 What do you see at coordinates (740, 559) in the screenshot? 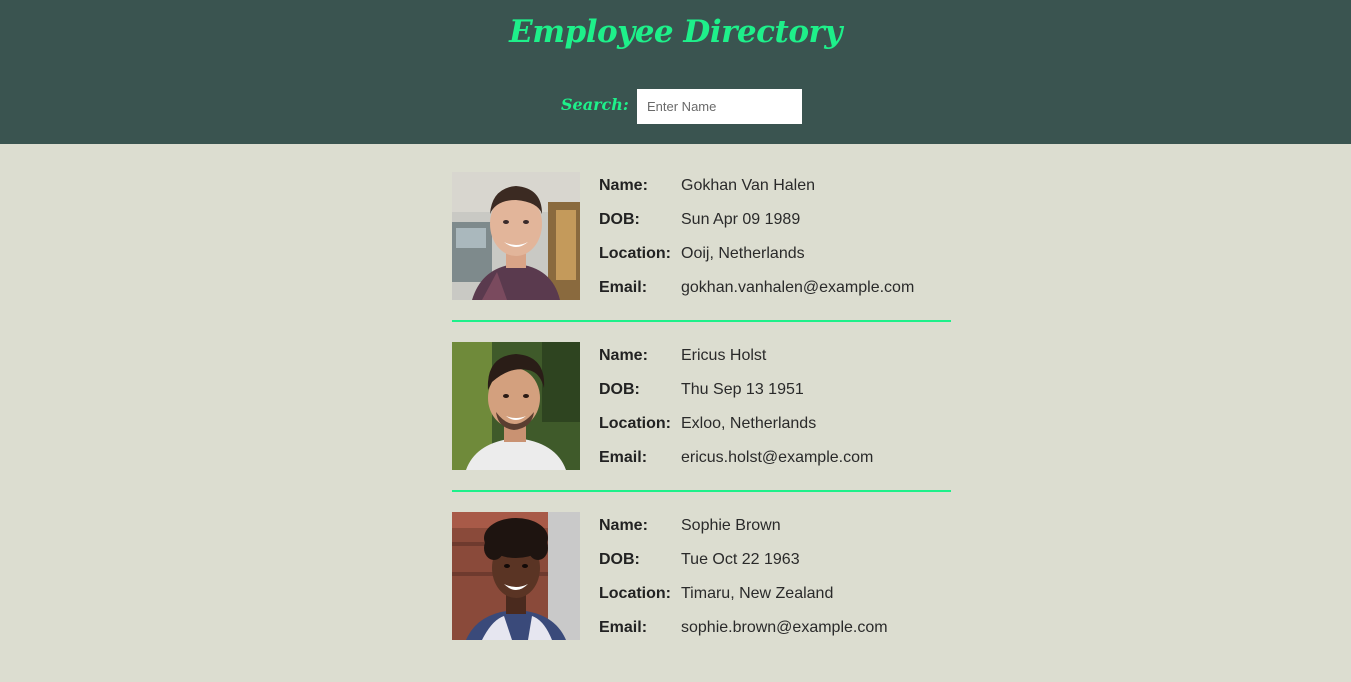
I see `employee-dob: Tue Oct 22 1963` at bounding box center [740, 559].